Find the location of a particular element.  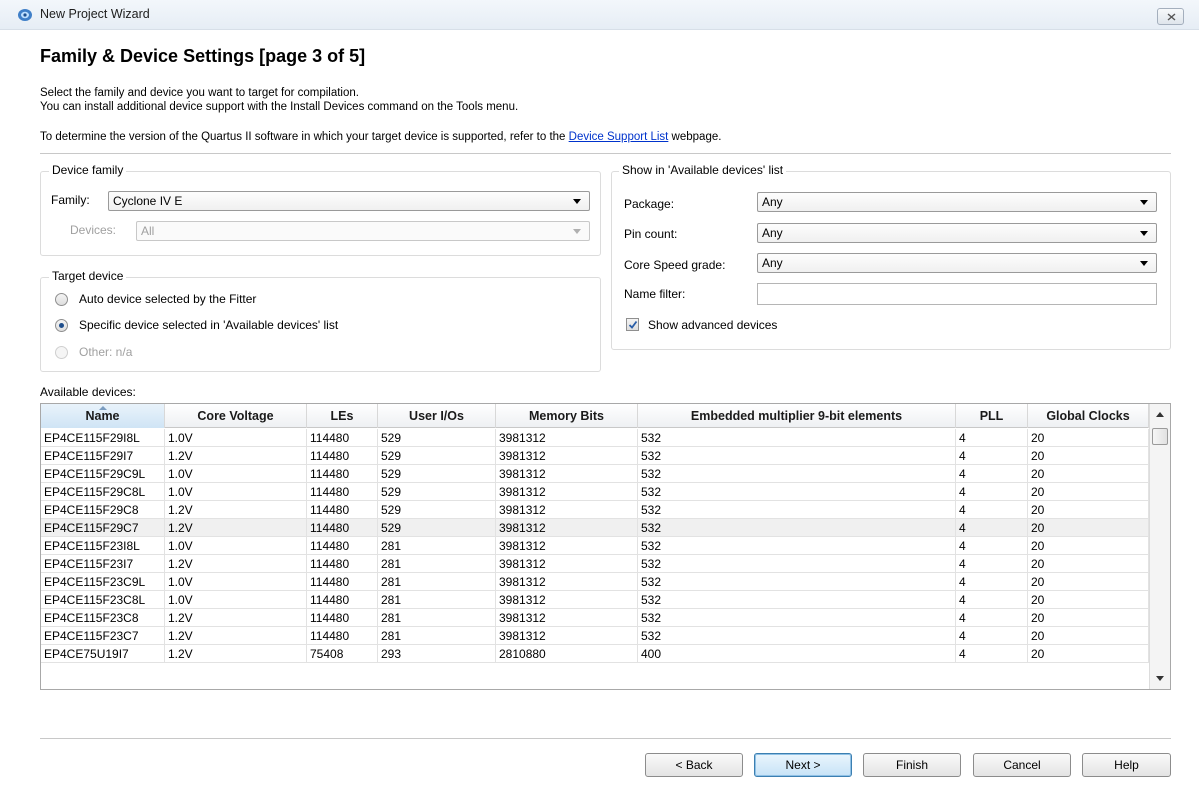

cell-name: EP4CE115F29C8L is located at coordinates (103, 492).